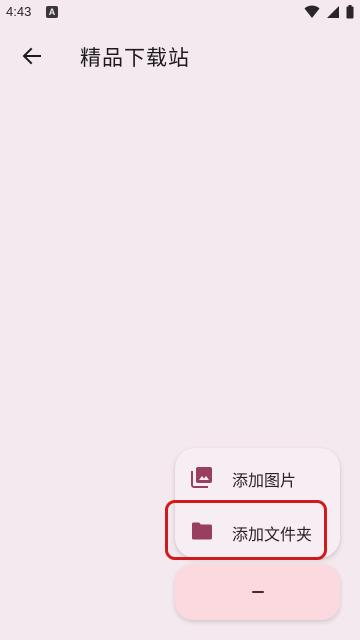 Image resolution: width=360 pixels, height=640 pixels. I want to click on status-time: 4:43, so click(19, 11).